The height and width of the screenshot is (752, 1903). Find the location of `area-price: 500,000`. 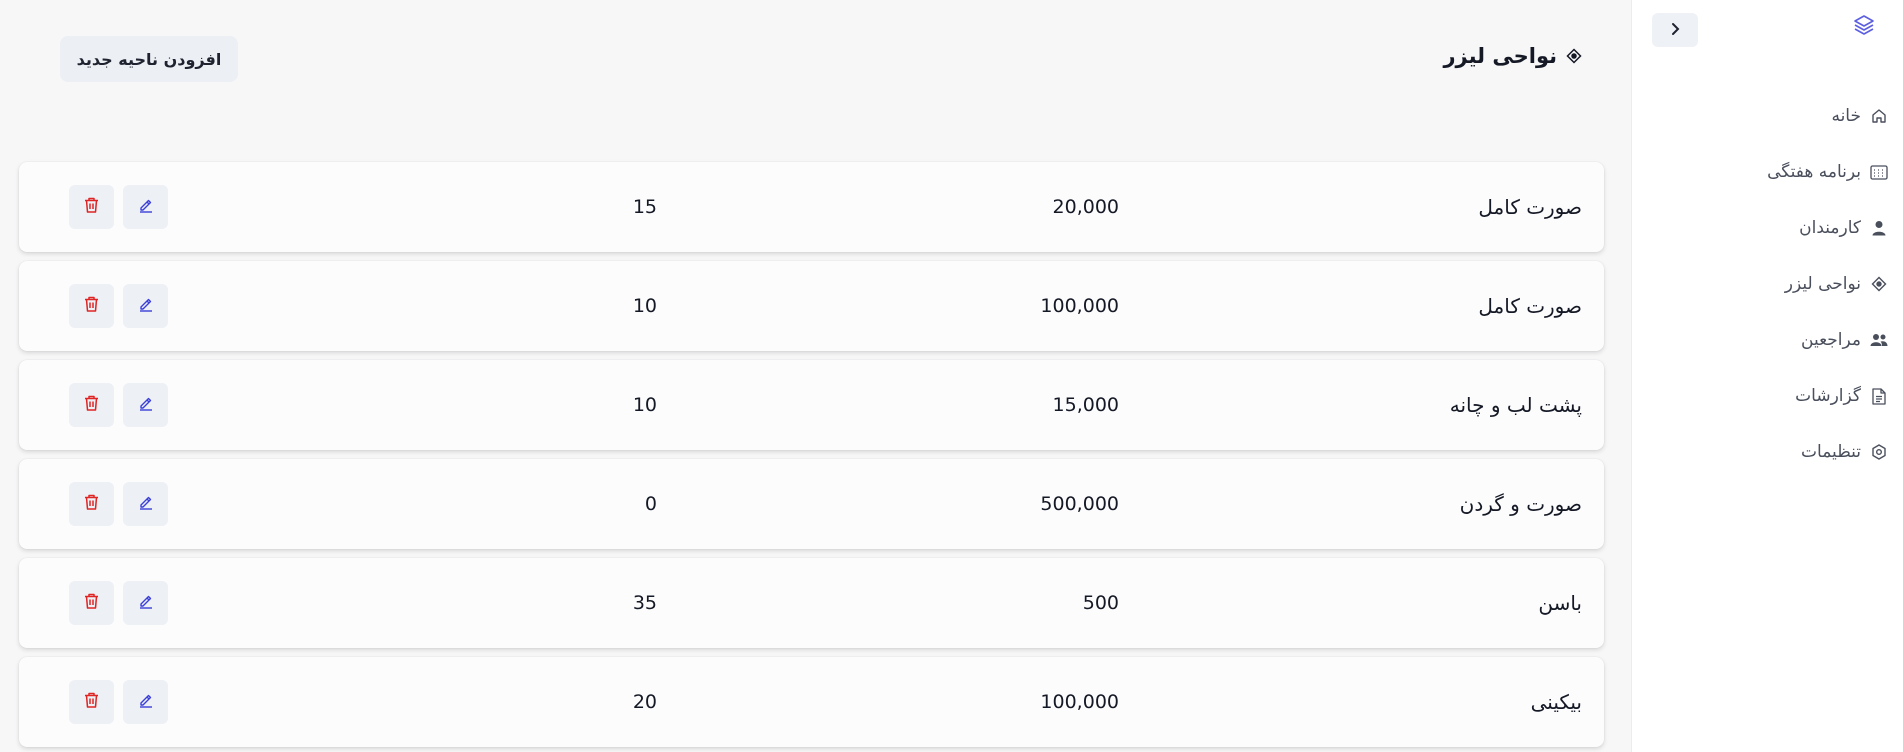

area-price: 500,000 is located at coordinates (1079, 504).